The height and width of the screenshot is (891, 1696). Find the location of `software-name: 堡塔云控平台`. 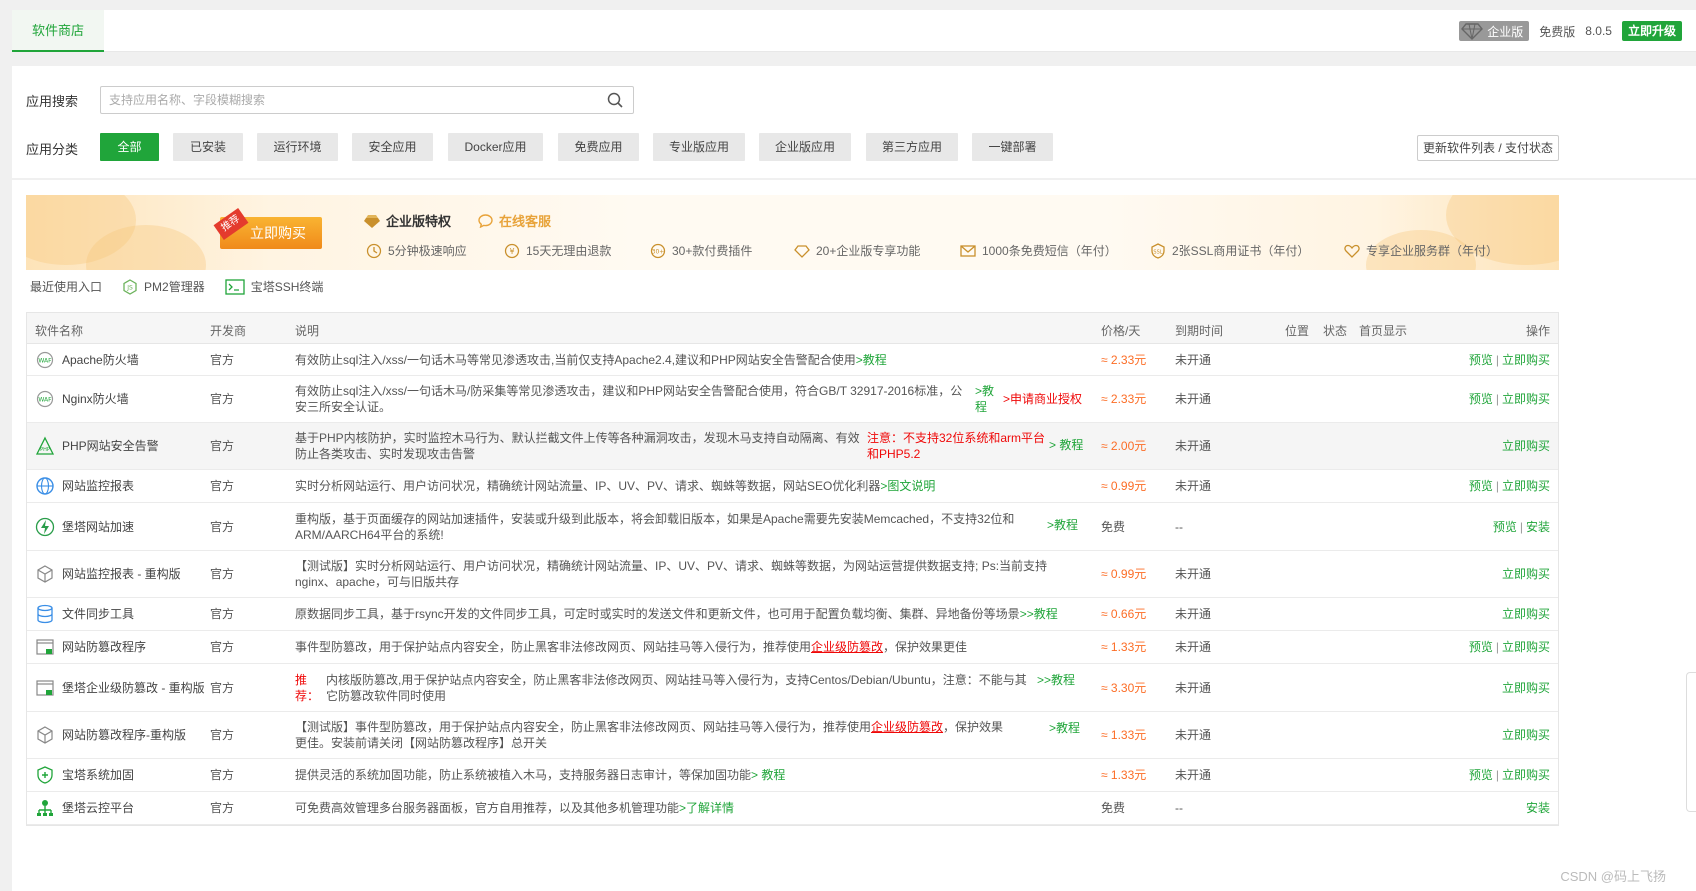

software-name: 堡塔云控平台 is located at coordinates (84, 808).